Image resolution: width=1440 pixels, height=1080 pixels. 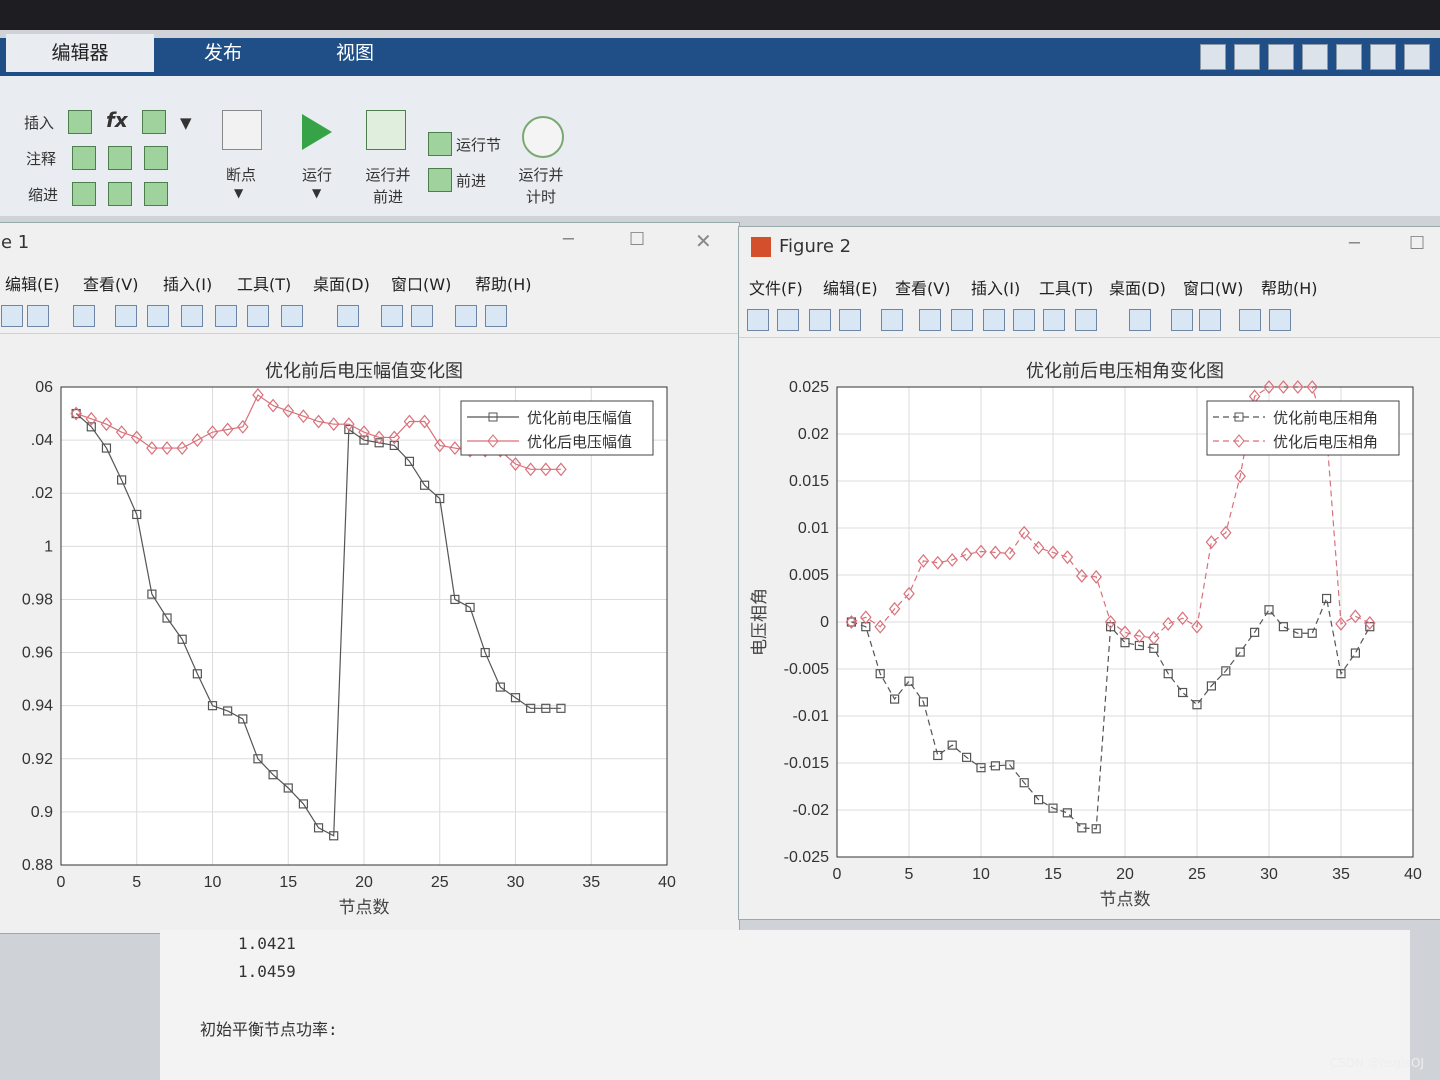 I want to click on y-tick-label: -0.015, so click(x=806, y=763).